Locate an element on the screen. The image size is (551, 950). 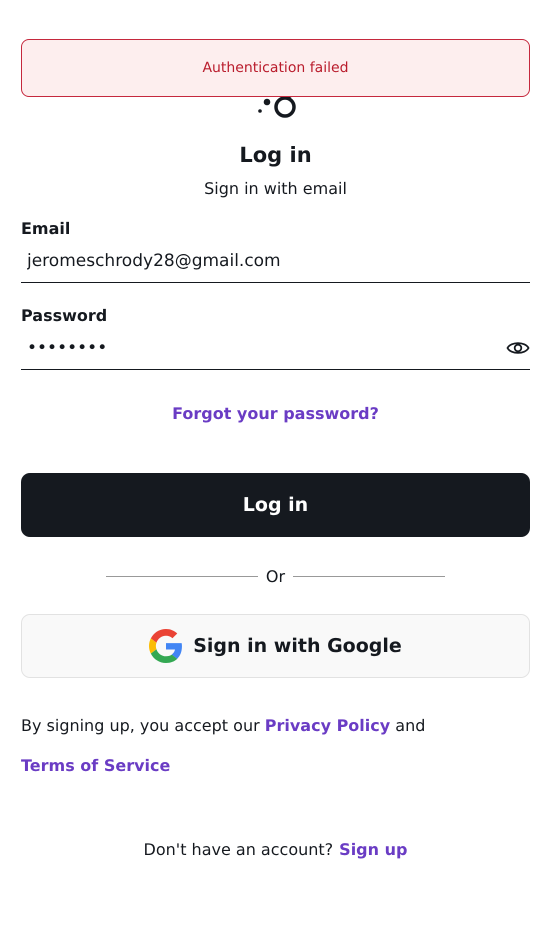
field-label: Email is located at coordinates (46, 229).